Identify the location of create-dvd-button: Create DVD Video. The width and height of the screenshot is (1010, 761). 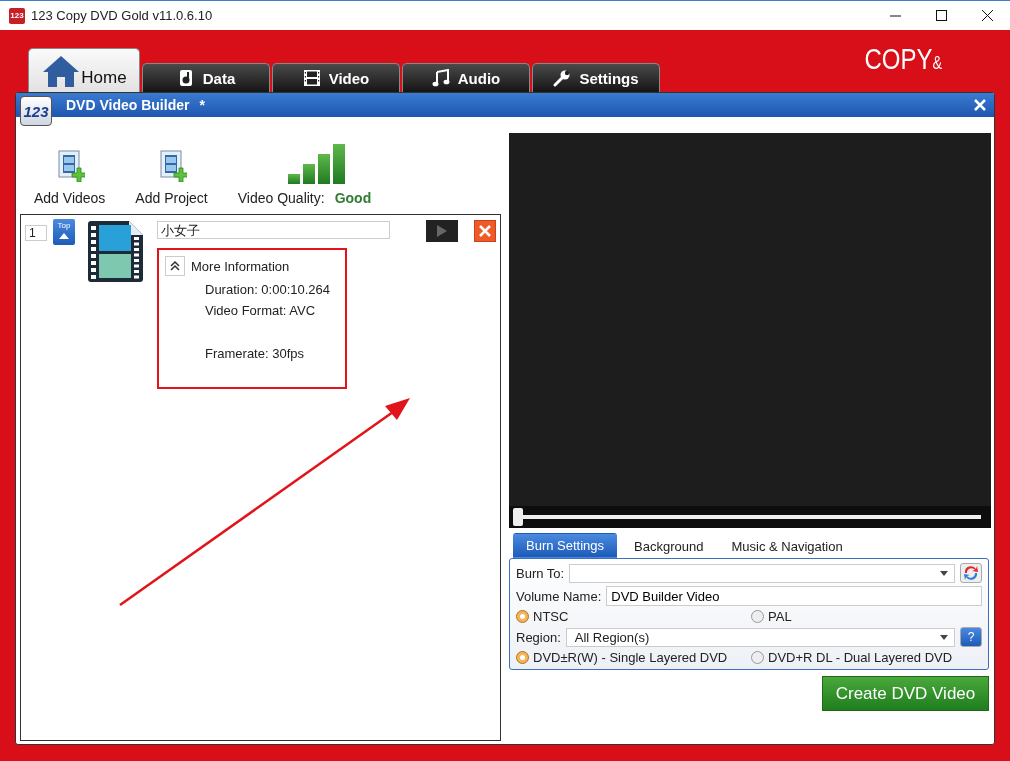
(905, 693).